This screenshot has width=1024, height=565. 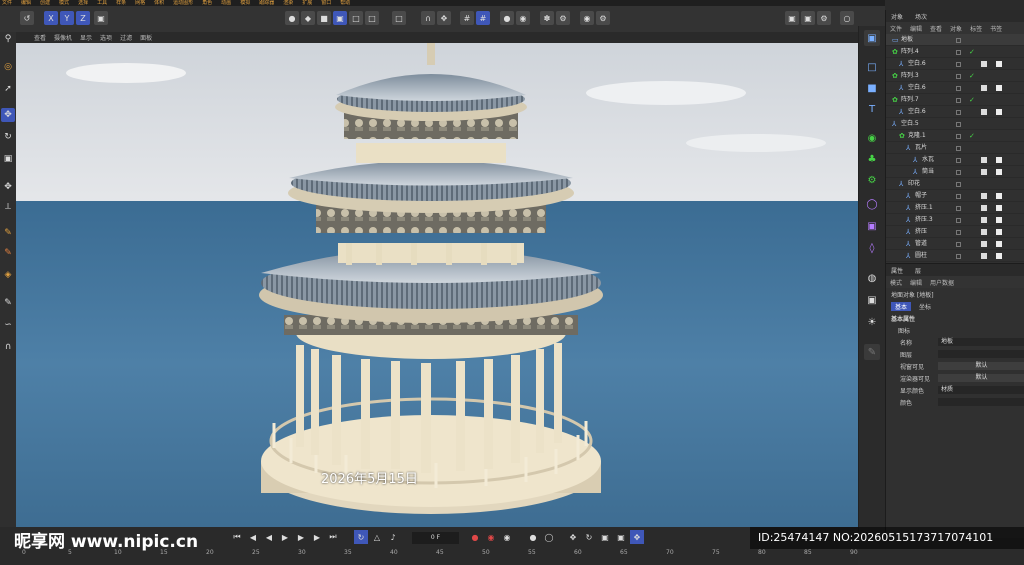 I want to click on record-key-icon: ●, so click(x=475, y=537).